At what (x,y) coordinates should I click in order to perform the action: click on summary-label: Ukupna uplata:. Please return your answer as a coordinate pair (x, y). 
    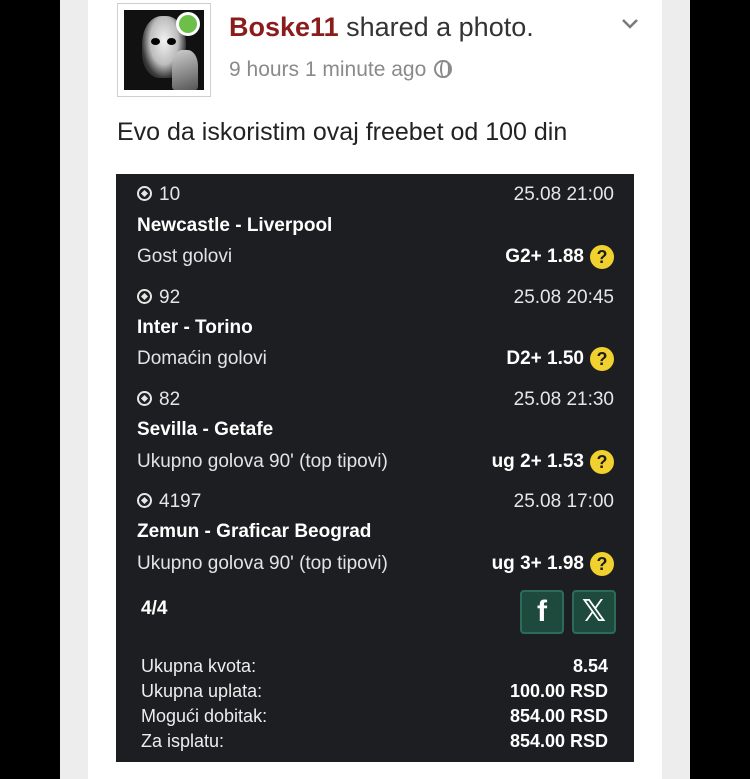
    Looking at the image, I should click on (202, 691).